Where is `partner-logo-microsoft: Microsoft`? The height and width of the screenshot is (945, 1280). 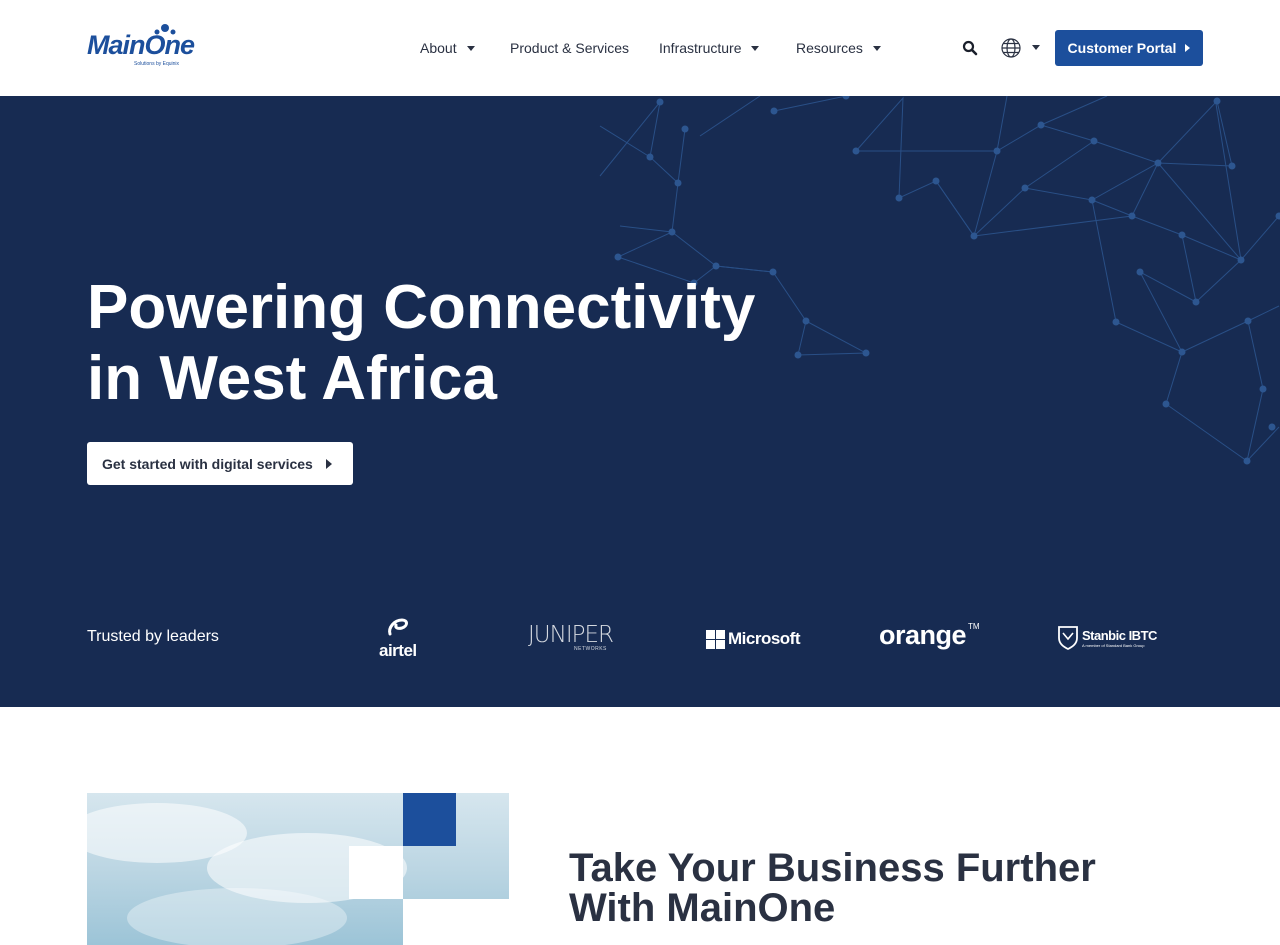 partner-logo-microsoft: Microsoft is located at coordinates (754, 639).